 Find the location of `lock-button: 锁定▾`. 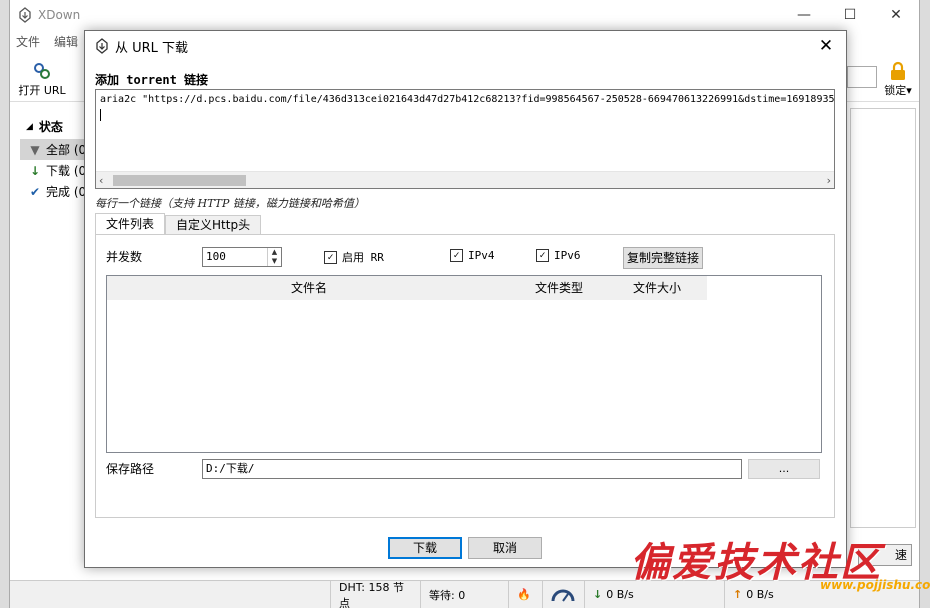

lock-button: 锁定▾ is located at coordinates (898, 79).